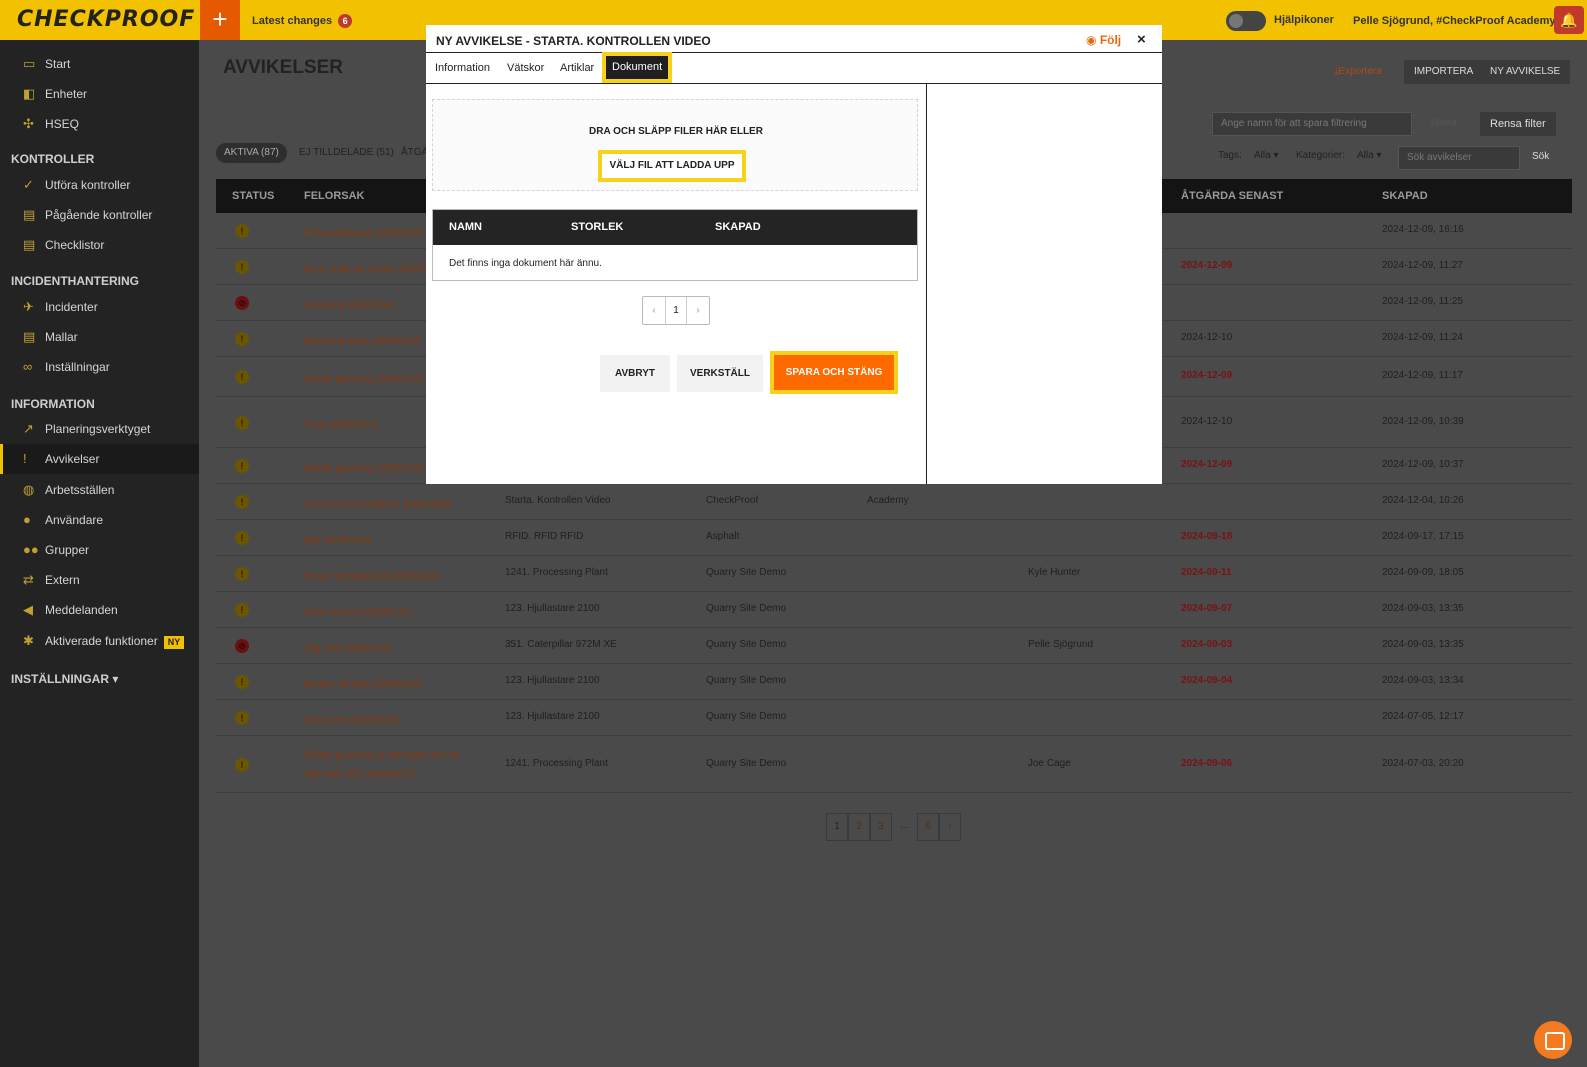 The height and width of the screenshot is (1067, 1587). I want to click on section-heading-incidenthantering: INCIDENTHANTERING, so click(75, 281).